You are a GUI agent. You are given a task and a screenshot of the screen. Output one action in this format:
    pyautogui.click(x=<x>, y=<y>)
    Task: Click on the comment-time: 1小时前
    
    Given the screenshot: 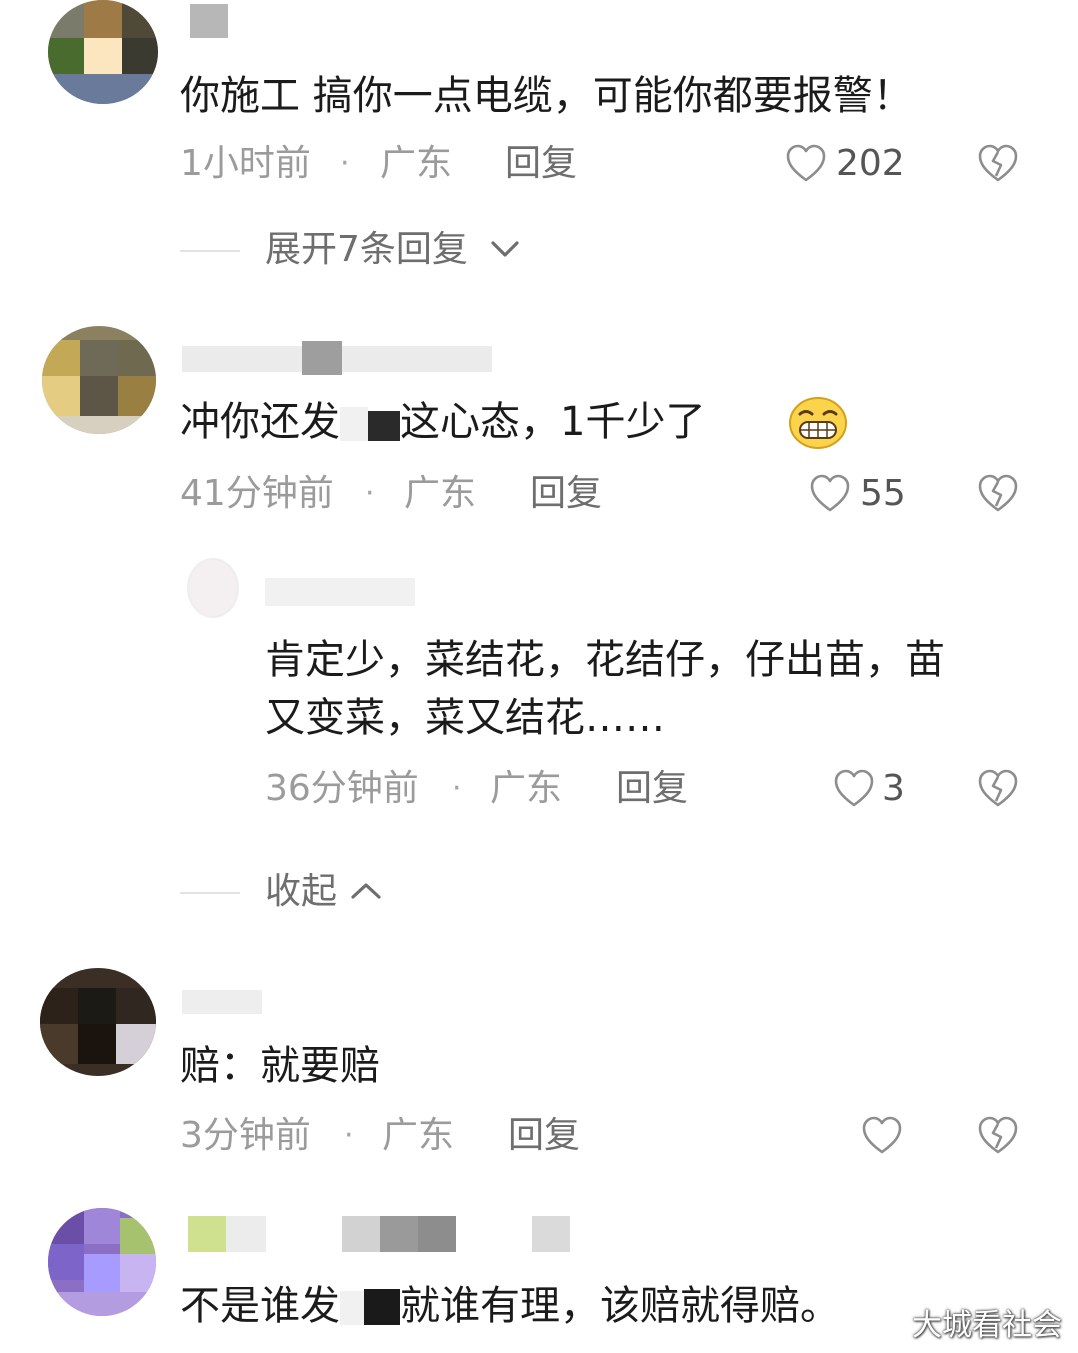 What is the action you would take?
    pyautogui.click(x=245, y=163)
    